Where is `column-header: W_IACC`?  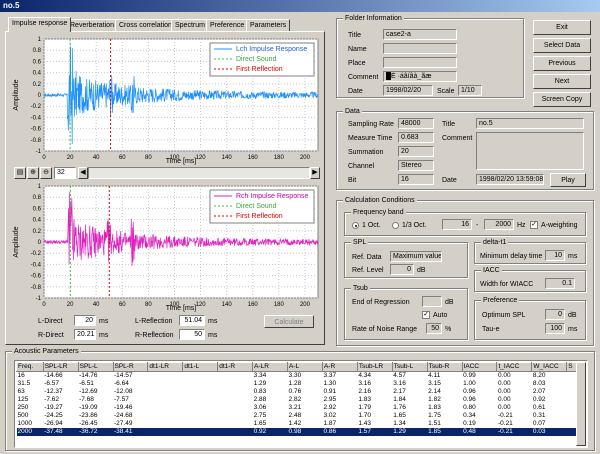 column-header: W_IACC is located at coordinates (549, 367).